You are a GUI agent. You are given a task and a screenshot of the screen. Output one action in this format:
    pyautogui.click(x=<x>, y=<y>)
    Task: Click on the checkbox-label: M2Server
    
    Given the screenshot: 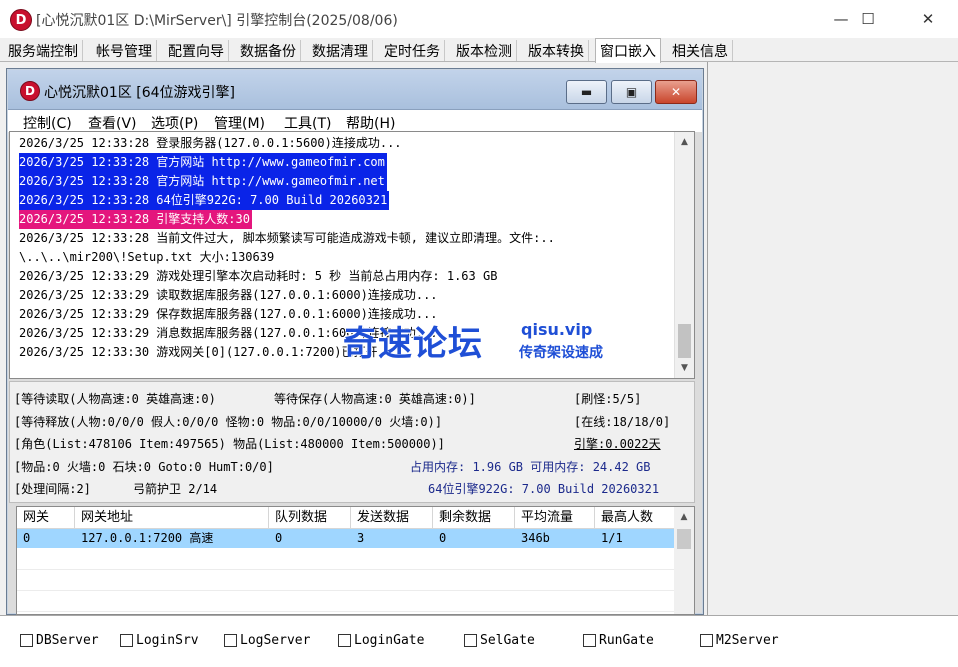 What is the action you would take?
    pyautogui.click(x=747, y=640)
    